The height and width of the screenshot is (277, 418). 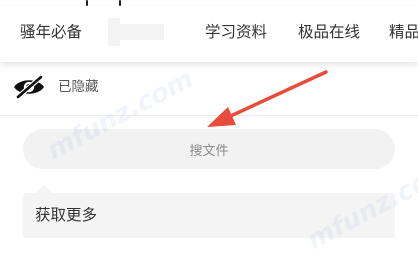 What do you see at coordinates (209, 115) in the screenshot?
I see `section-divider` at bounding box center [209, 115].